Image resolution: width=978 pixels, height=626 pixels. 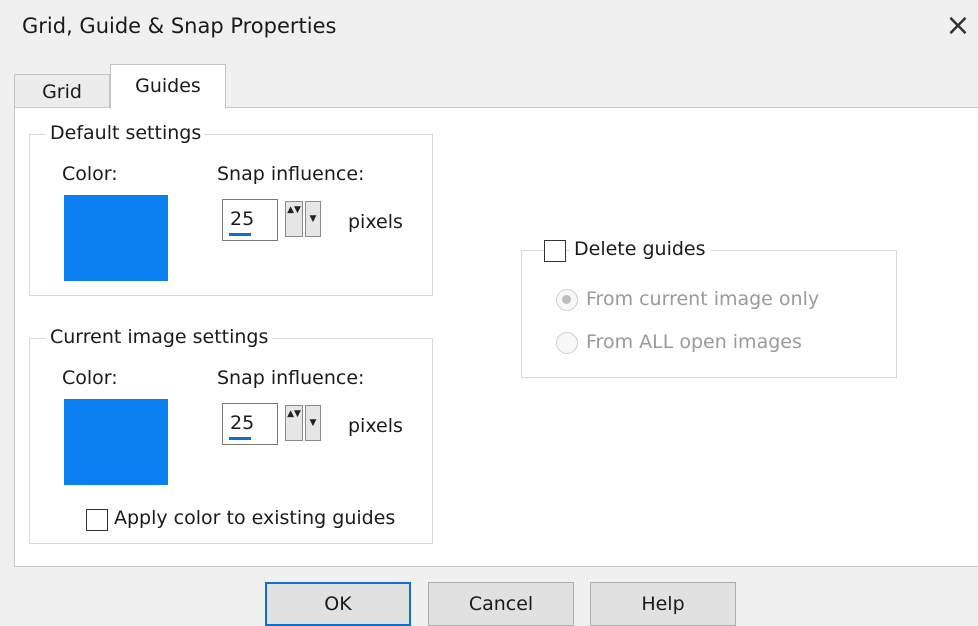 I want to click on default-snap-value: 25, so click(x=242, y=219).